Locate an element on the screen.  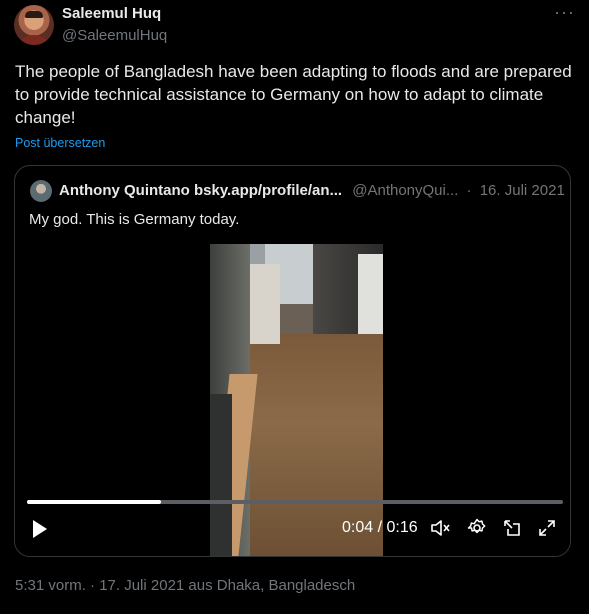
mute-icon is located at coordinates (440, 528).